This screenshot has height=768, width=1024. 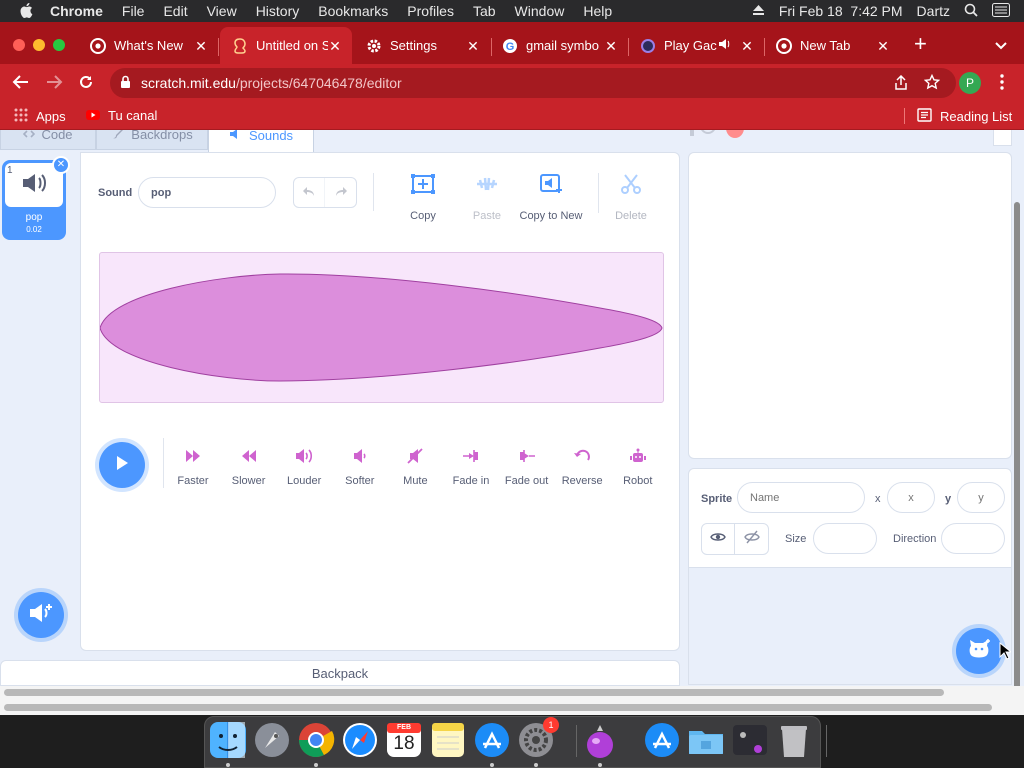 What do you see at coordinates (758, 11) in the screenshot?
I see `eject-icon` at bounding box center [758, 11].